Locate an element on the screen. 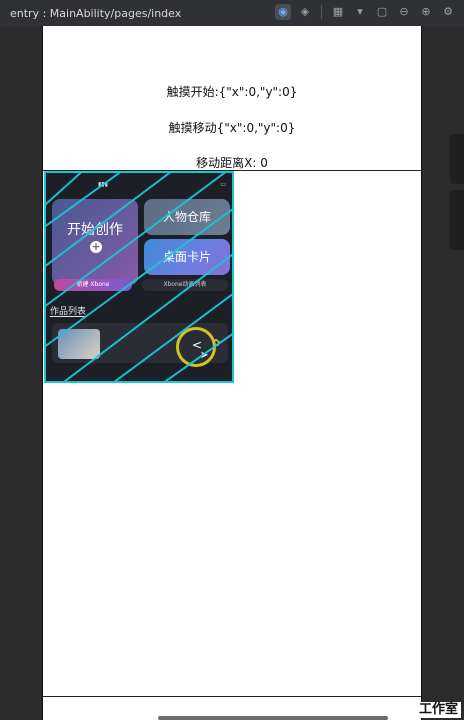 This screenshot has width=464, height=720. side-tab-middle is located at coordinates (457, 220).